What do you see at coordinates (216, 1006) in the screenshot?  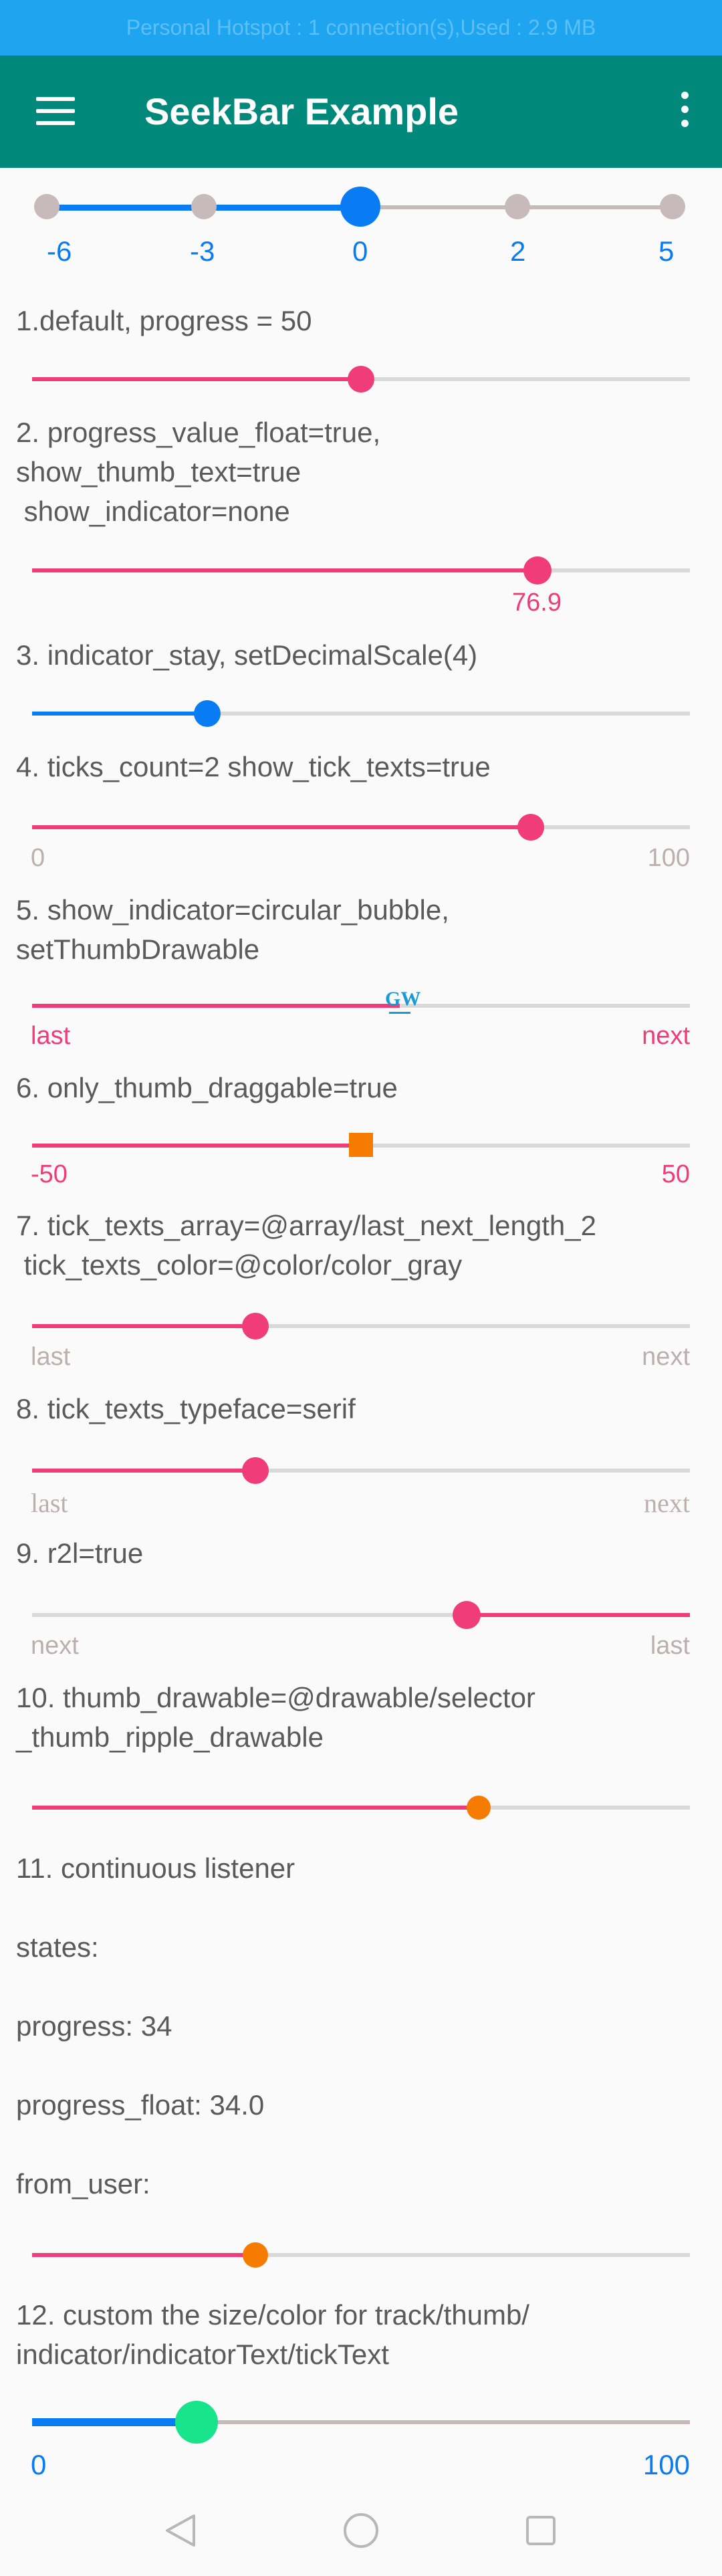 I see `seekbar-5-track-active` at bounding box center [216, 1006].